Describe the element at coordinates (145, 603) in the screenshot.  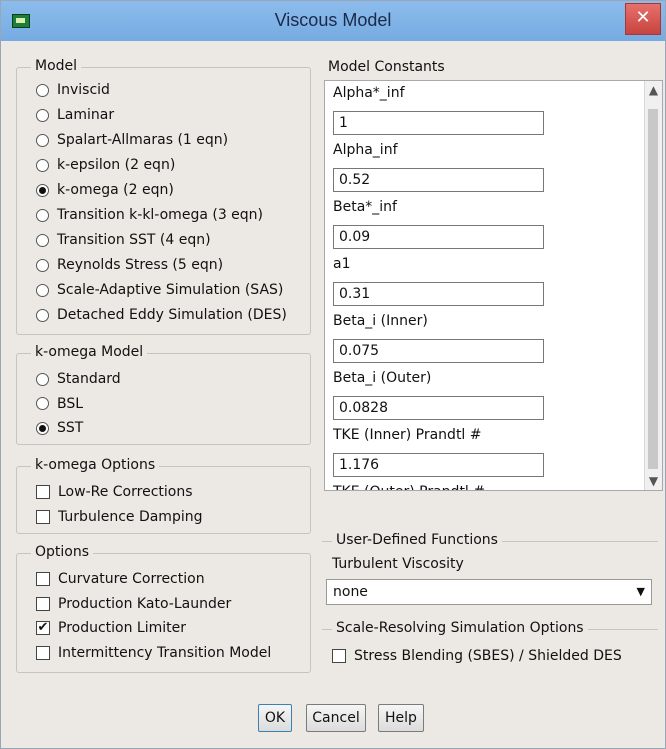
I see `options-item-label: Production Kato-Launder` at that location.